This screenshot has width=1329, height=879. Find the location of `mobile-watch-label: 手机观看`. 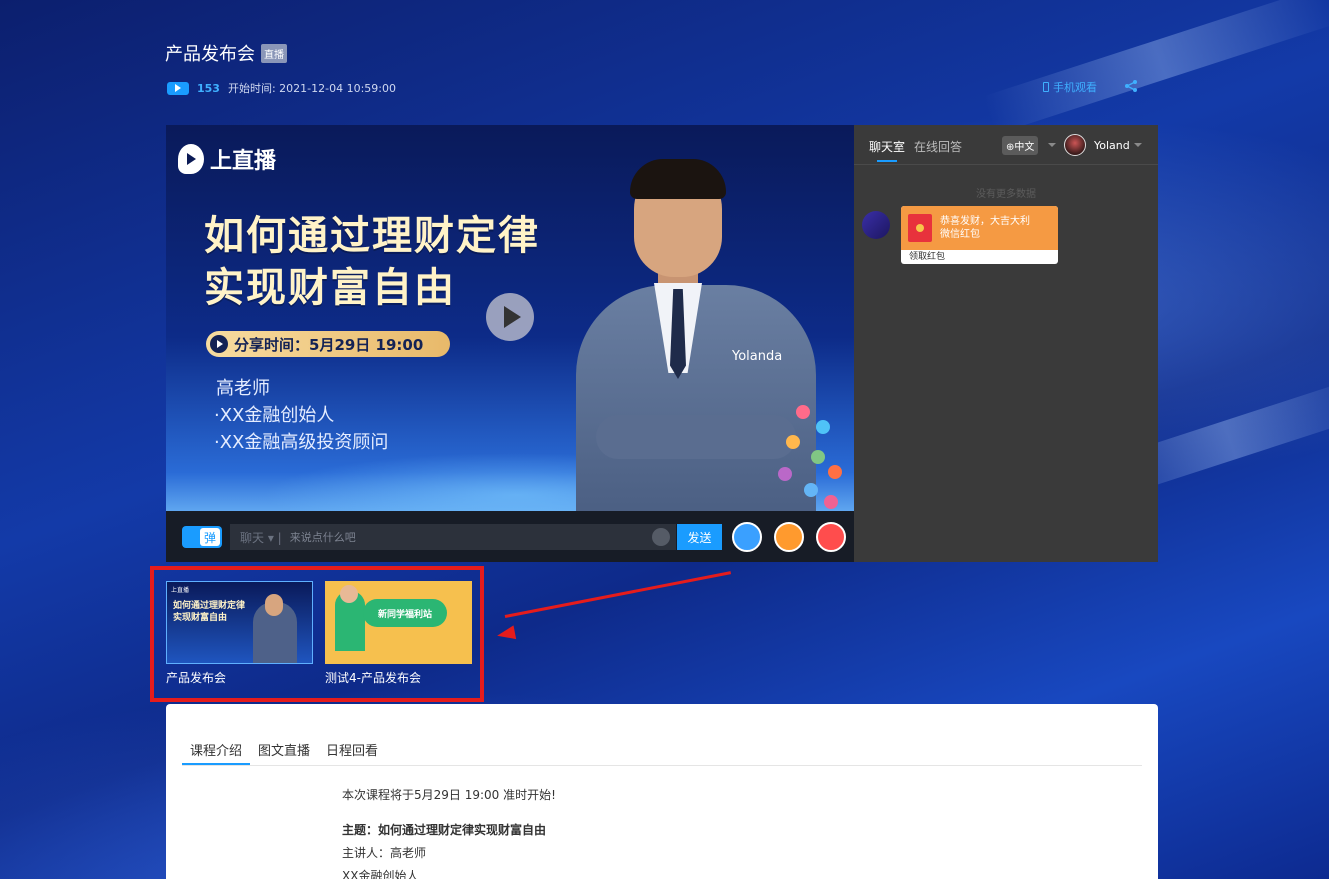

mobile-watch-label: 手机观看 is located at coordinates (1075, 87).